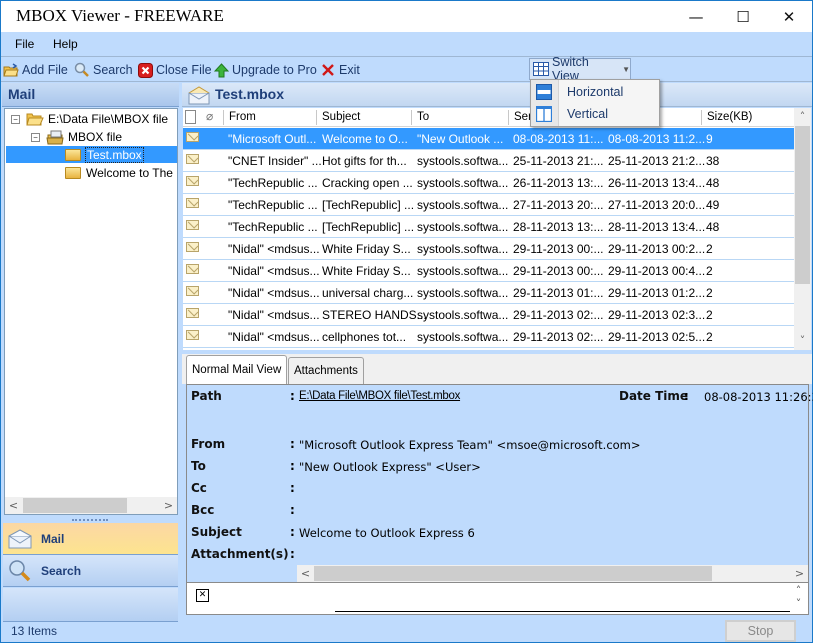 This screenshot has width=813, height=643. What do you see at coordinates (269, 117) in the screenshot?
I see `column-header-from: From` at bounding box center [269, 117].